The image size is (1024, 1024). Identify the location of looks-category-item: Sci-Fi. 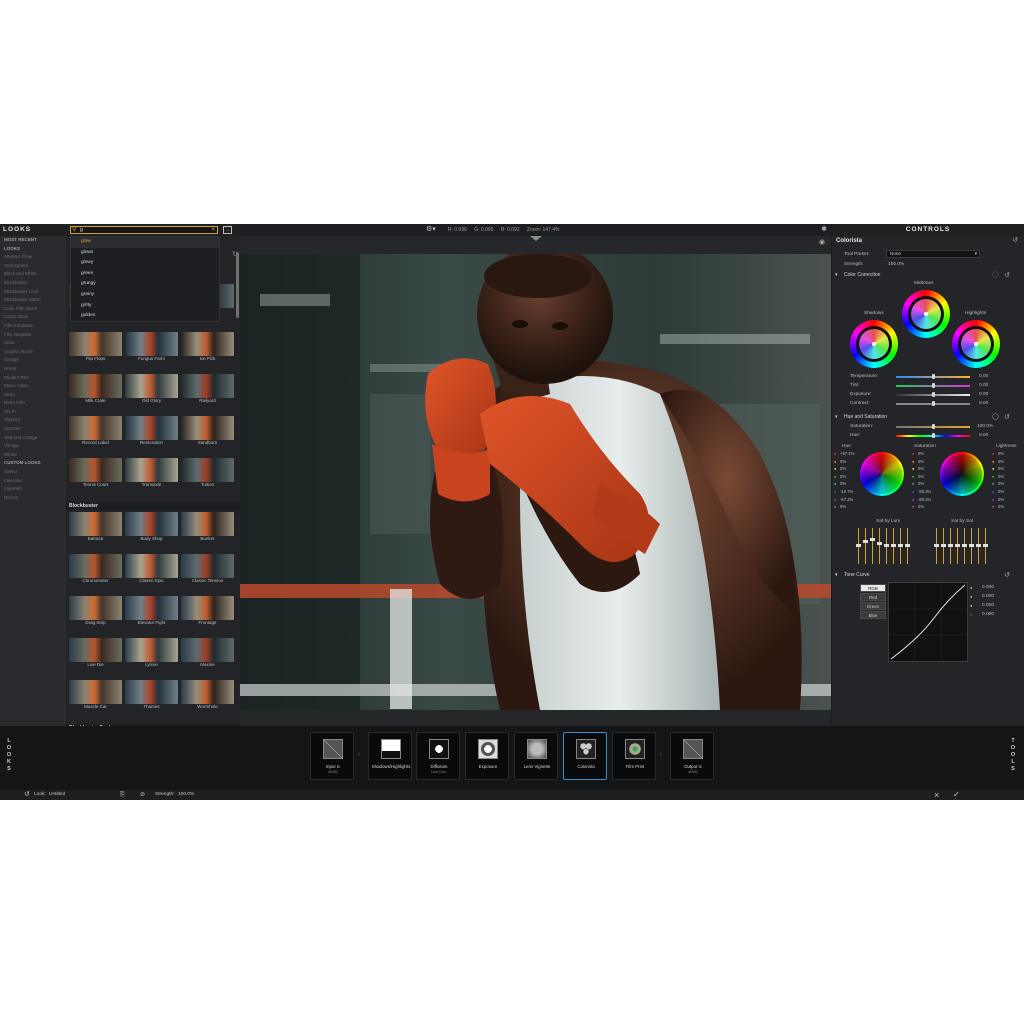
(33, 412).